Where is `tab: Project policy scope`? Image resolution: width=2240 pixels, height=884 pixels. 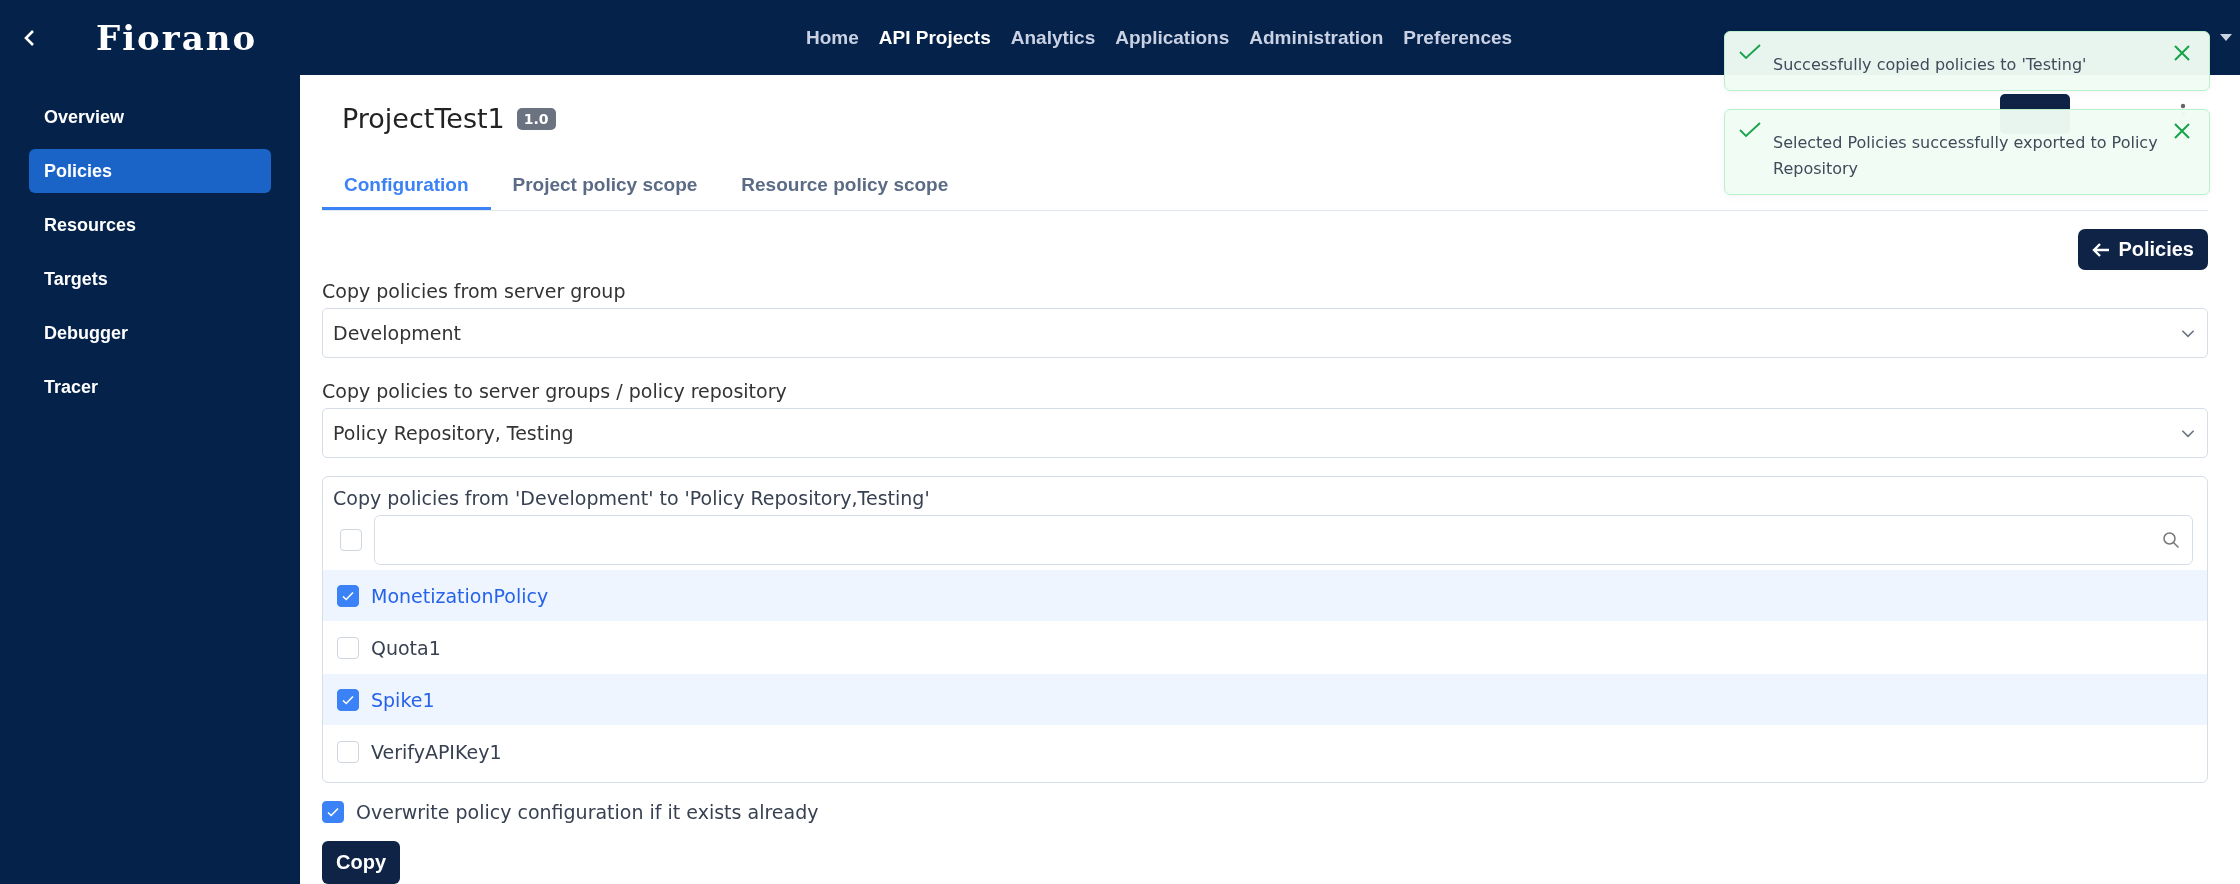 tab: Project policy scope is located at coordinates (605, 186).